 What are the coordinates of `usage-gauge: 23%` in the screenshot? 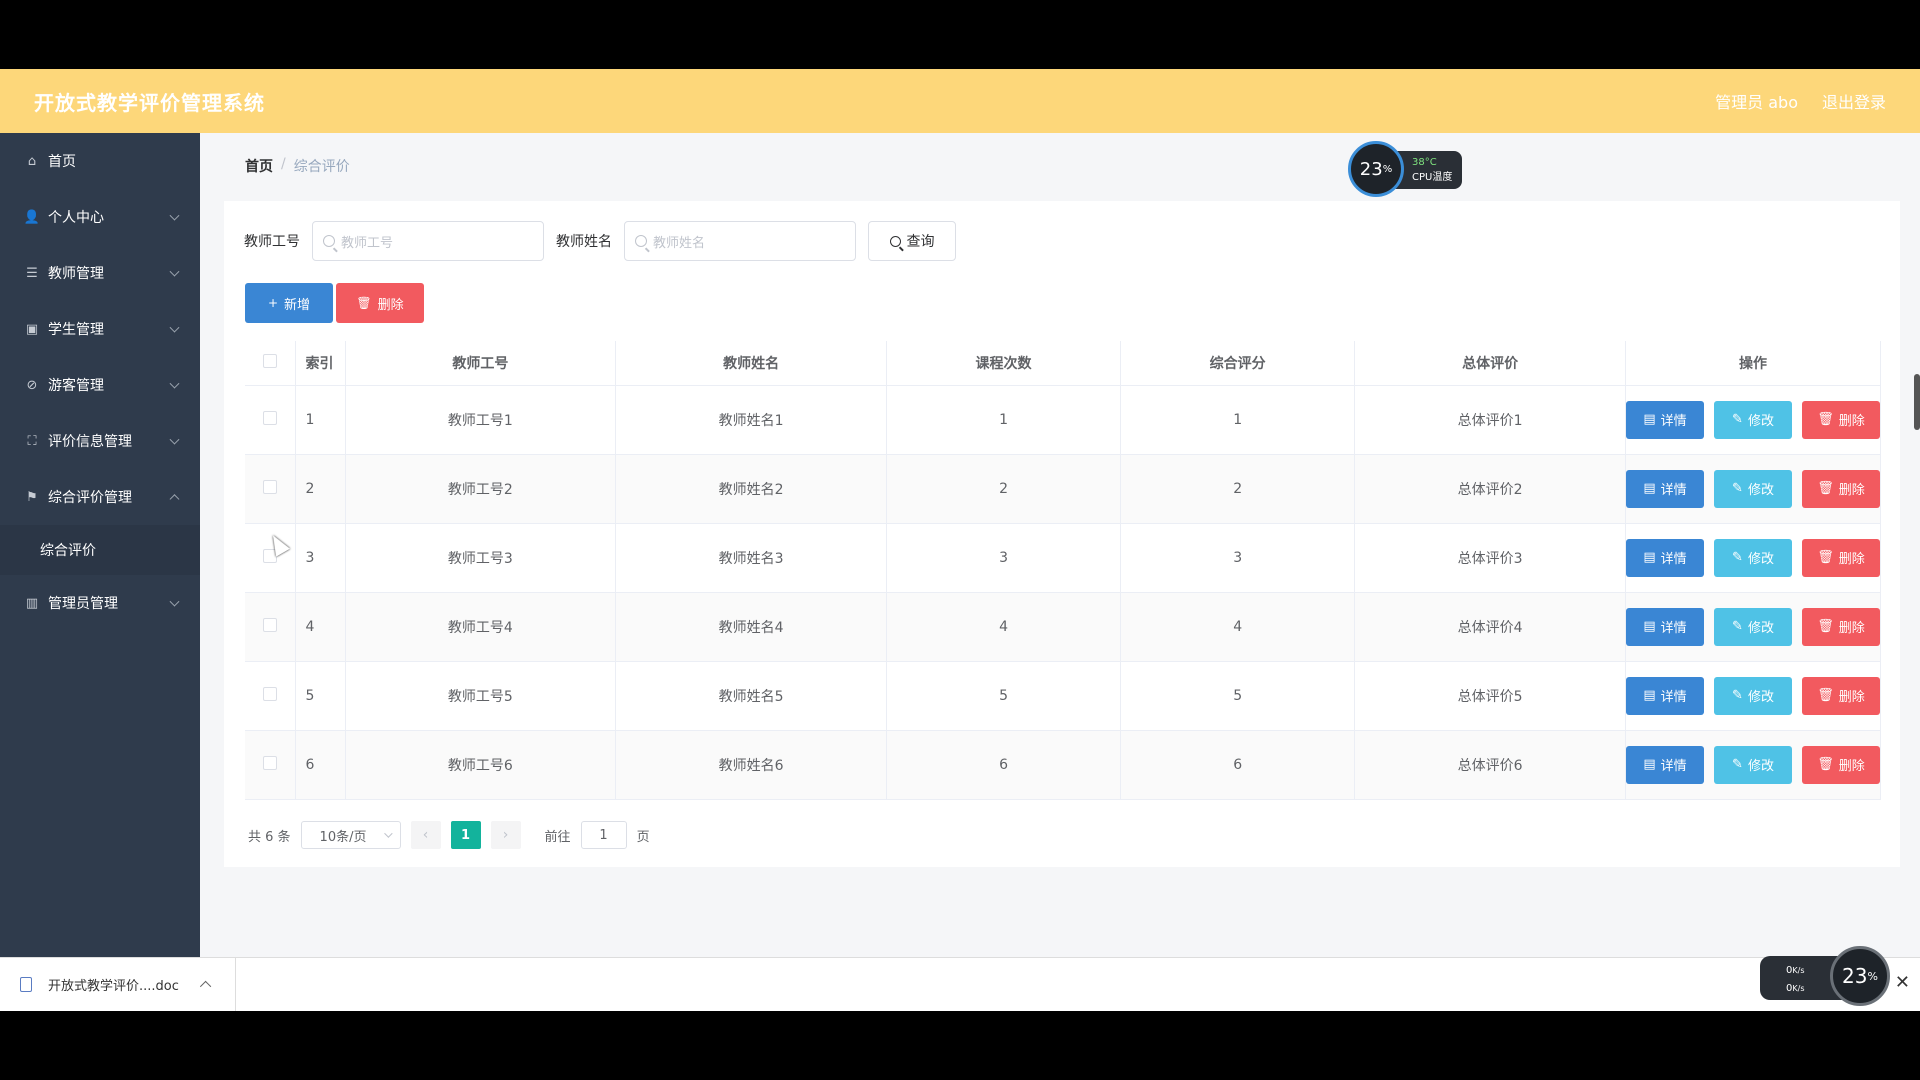 It's located at (1860, 976).